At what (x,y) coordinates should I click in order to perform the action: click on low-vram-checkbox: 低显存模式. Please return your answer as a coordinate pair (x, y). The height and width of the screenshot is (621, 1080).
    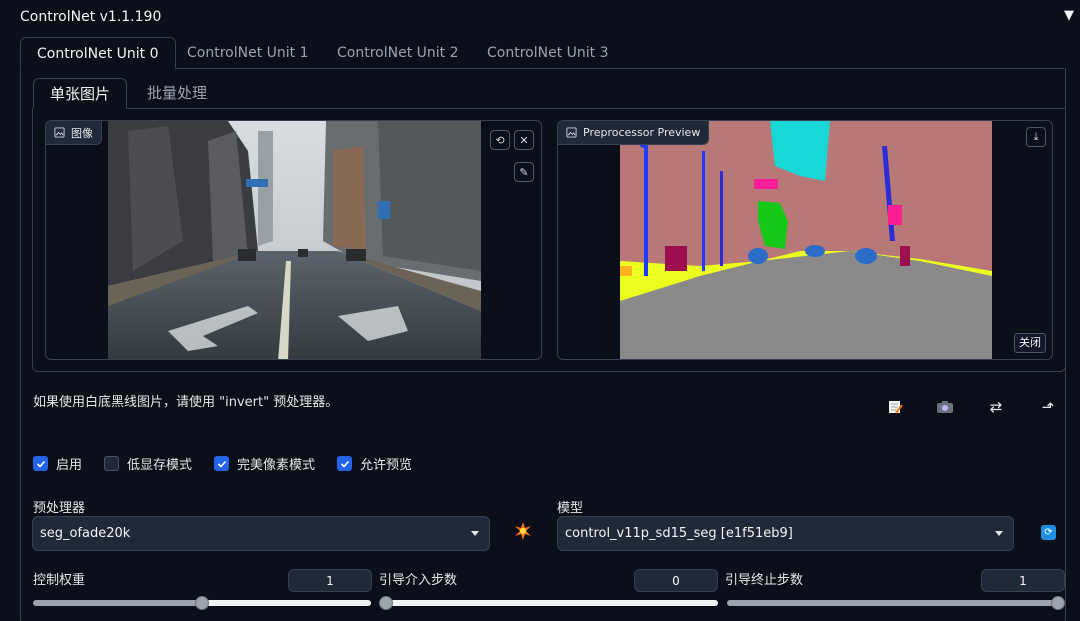
    Looking at the image, I should click on (148, 463).